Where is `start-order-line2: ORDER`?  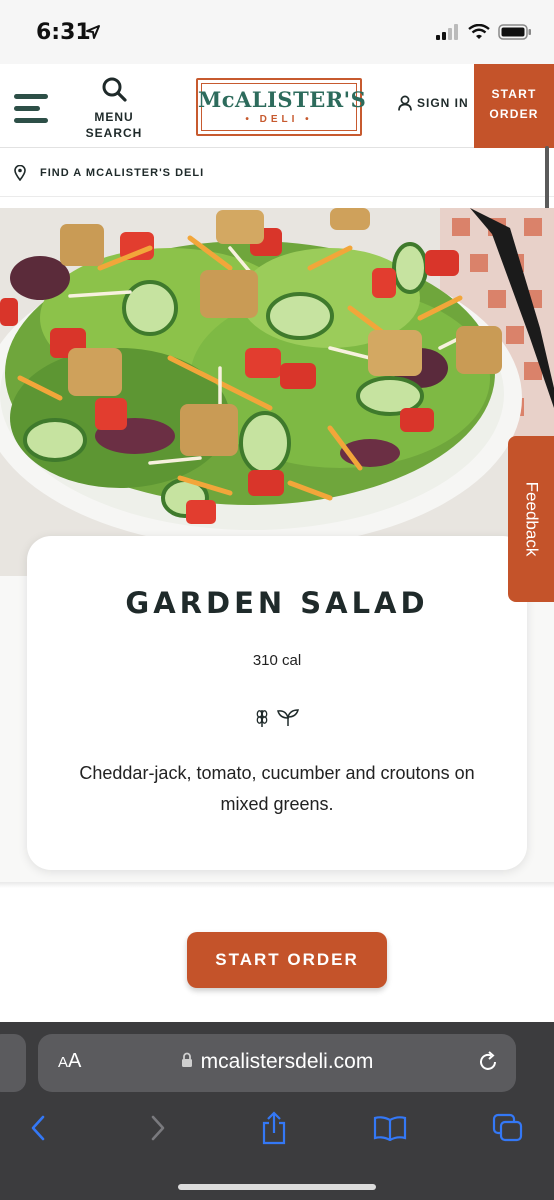
start-order-line2: ORDER is located at coordinates (514, 114).